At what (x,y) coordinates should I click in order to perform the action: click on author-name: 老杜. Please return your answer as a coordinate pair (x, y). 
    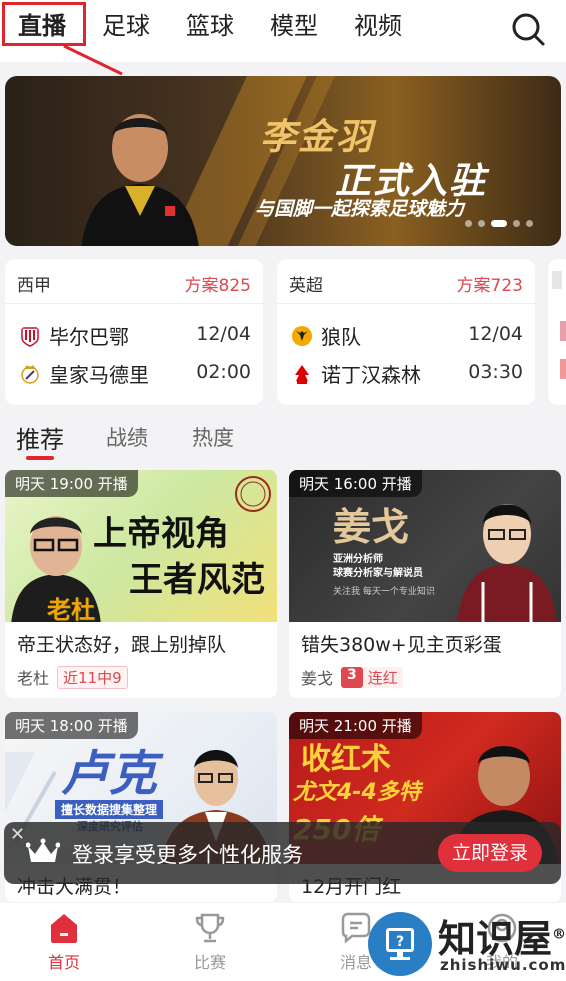
    Looking at the image, I should click on (33, 678).